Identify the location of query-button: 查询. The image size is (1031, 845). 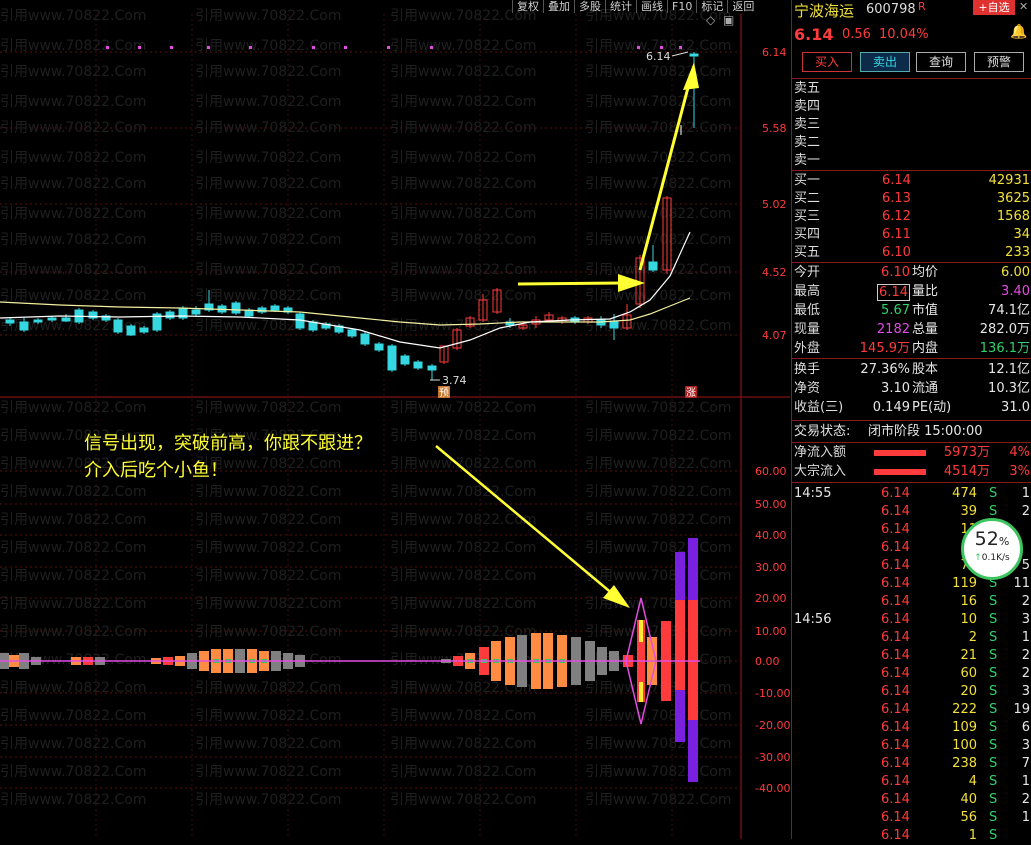
(941, 62).